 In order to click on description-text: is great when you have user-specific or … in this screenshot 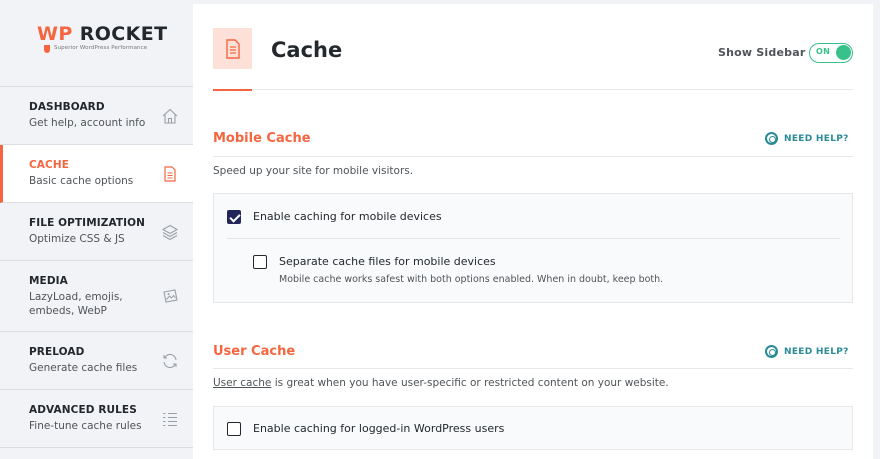, I will do `click(470, 383)`.